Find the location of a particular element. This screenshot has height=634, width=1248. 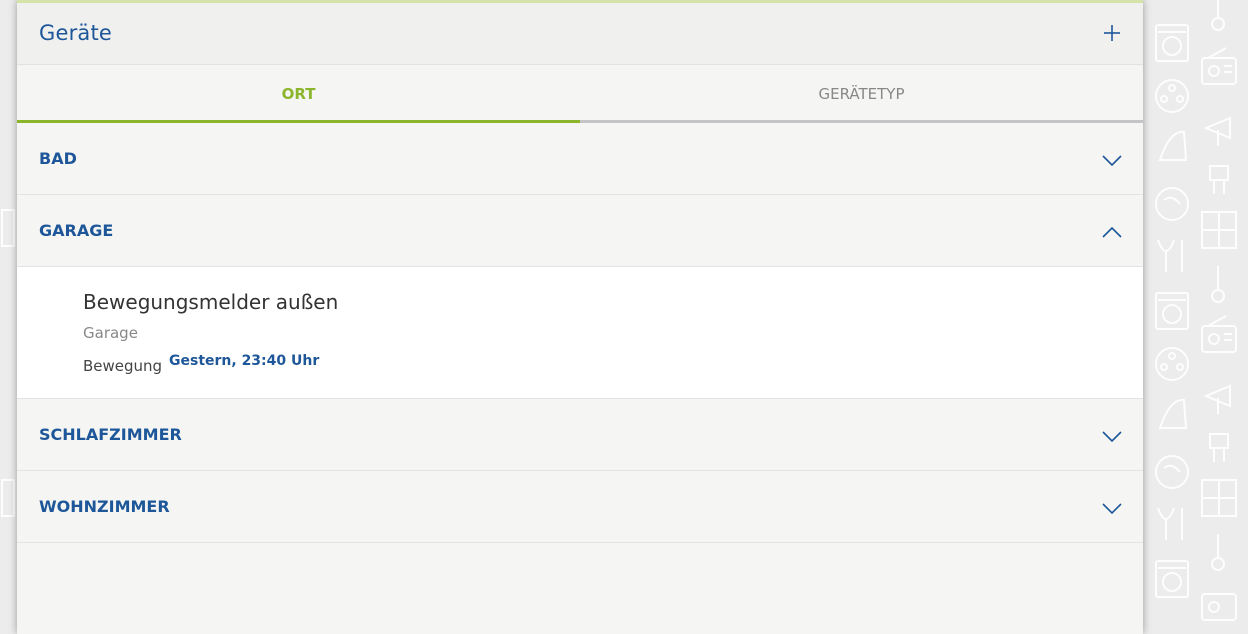

panel-header: Geräte is located at coordinates (580, 34).